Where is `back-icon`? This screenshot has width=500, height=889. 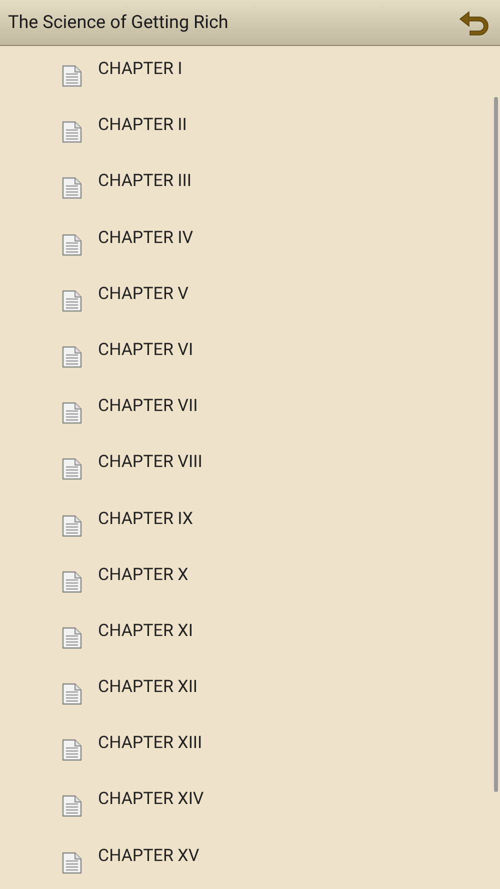 back-icon is located at coordinates (474, 22).